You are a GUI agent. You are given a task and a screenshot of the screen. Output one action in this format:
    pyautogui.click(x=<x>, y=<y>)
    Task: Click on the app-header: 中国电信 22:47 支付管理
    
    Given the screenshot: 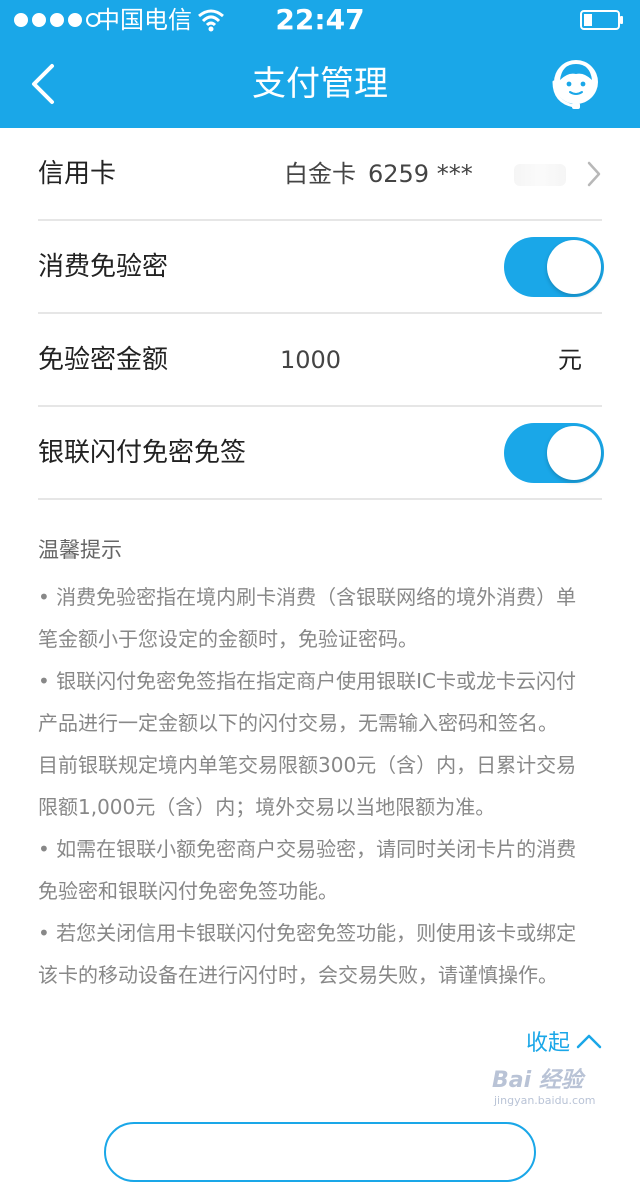 What is the action you would take?
    pyautogui.click(x=320, y=64)
    